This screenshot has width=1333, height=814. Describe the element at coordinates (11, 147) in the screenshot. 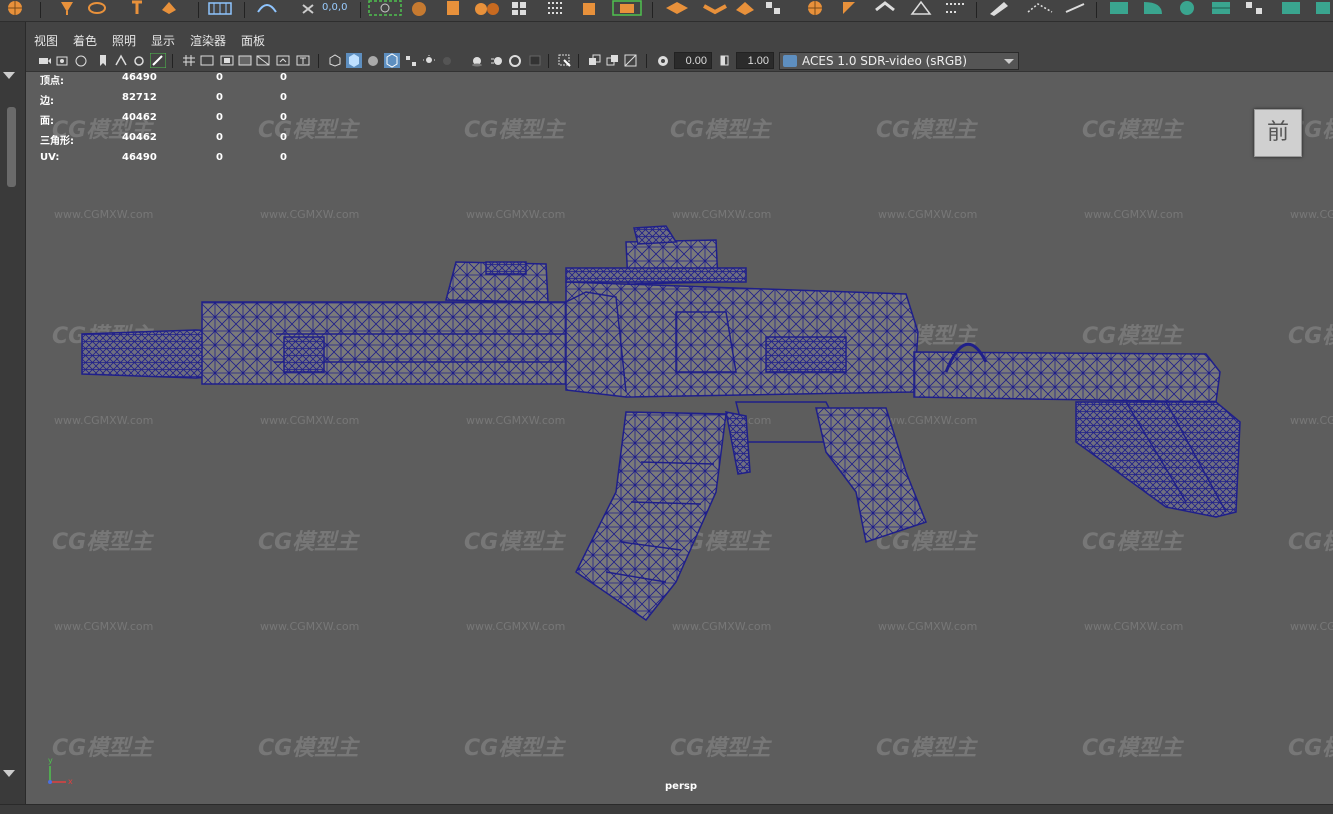

I see `scrollbar-thumb` at that location.